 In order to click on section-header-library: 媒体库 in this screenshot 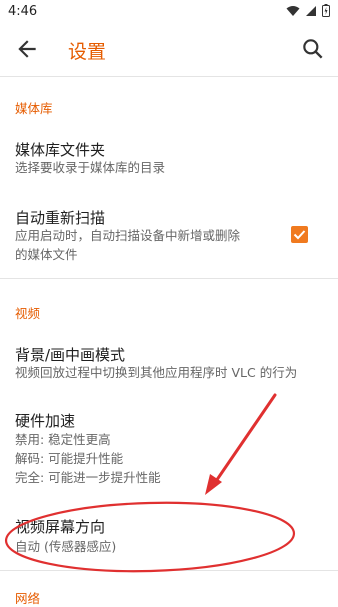, I will do `click(34, 108)`.